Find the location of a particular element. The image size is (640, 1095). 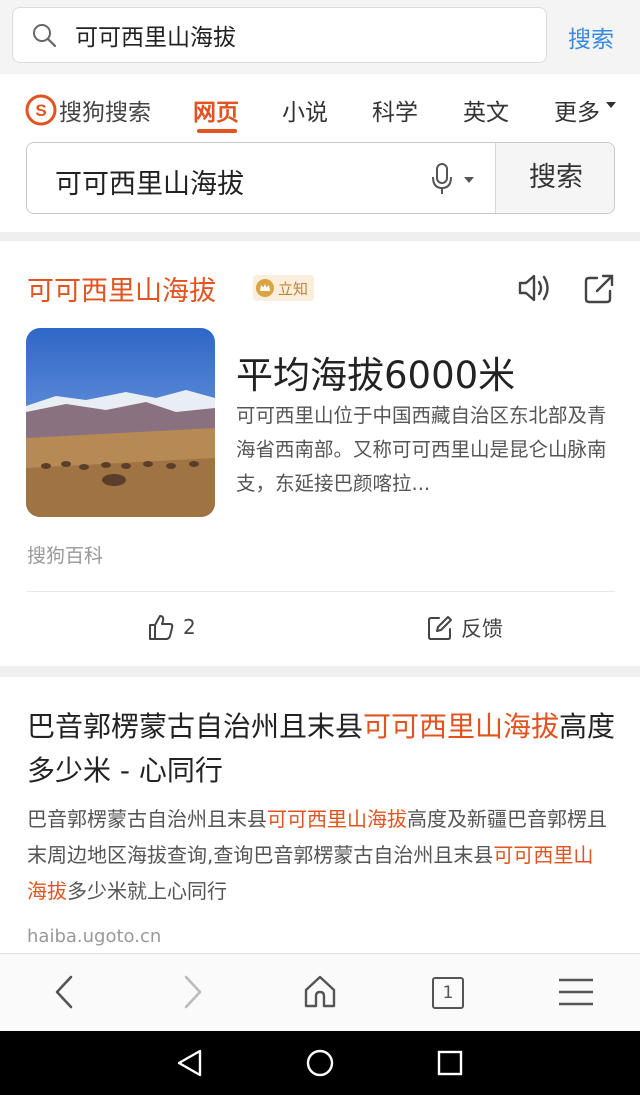

title-text: 巴音郭楞蒙古自治州且末县 is located at coordinates (195, 726).